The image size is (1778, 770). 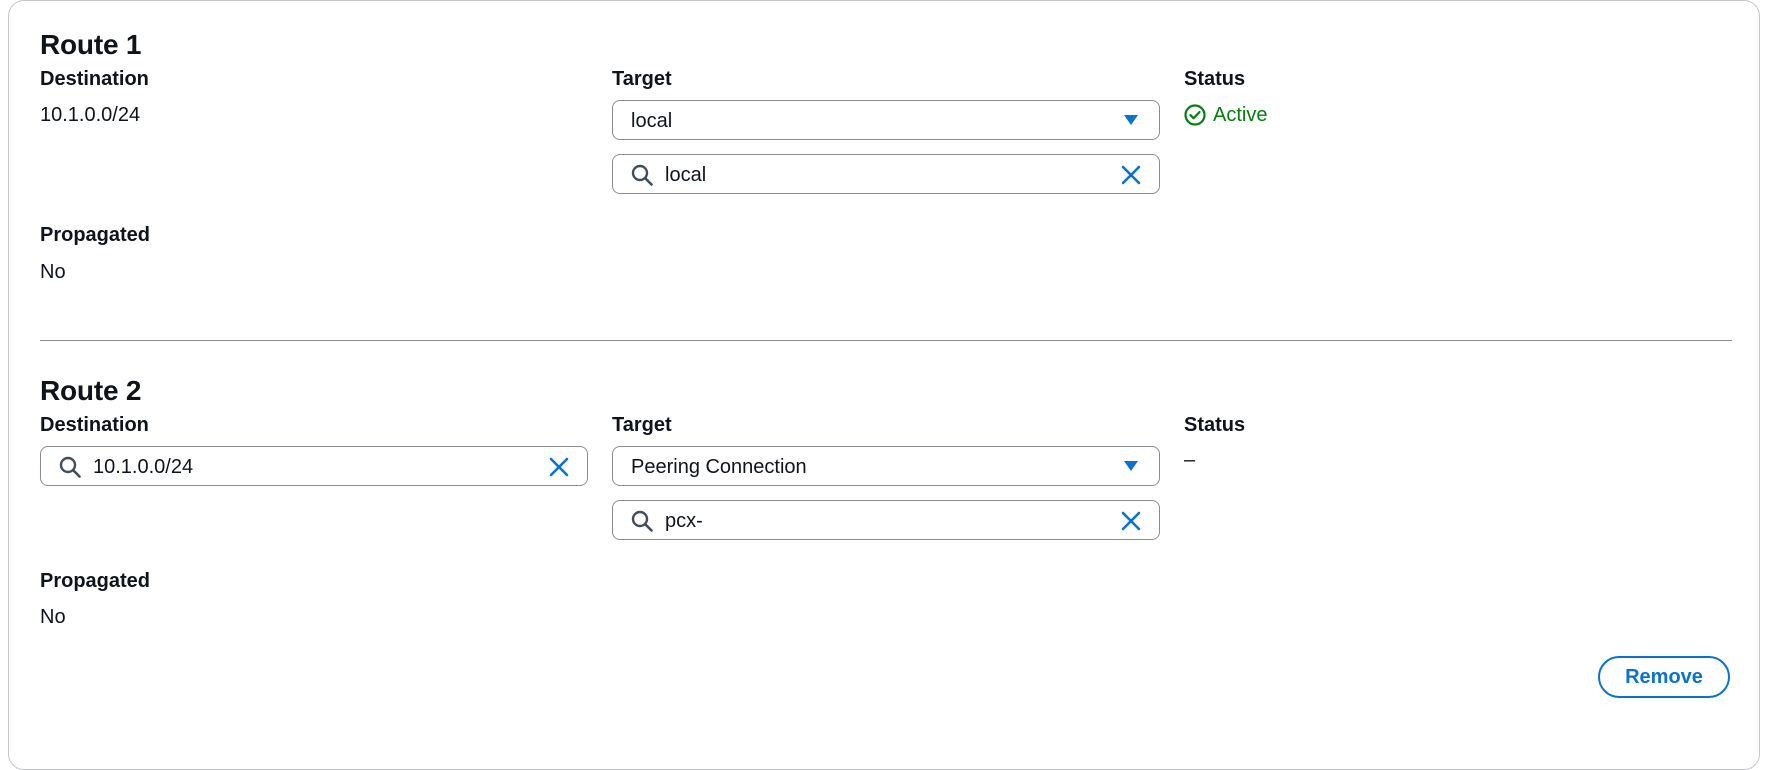 I want to click on route-2-target-select-value: Peering Connection, so click(x=719, y=467).